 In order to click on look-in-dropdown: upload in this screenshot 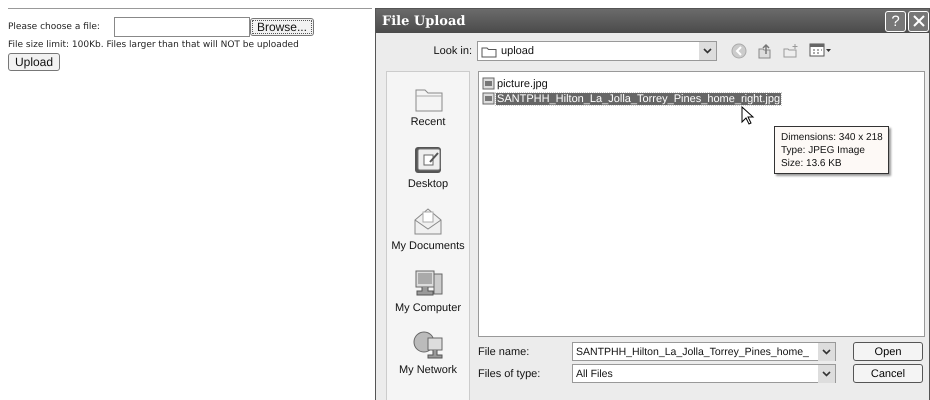, I will do `click(597, 51)`.